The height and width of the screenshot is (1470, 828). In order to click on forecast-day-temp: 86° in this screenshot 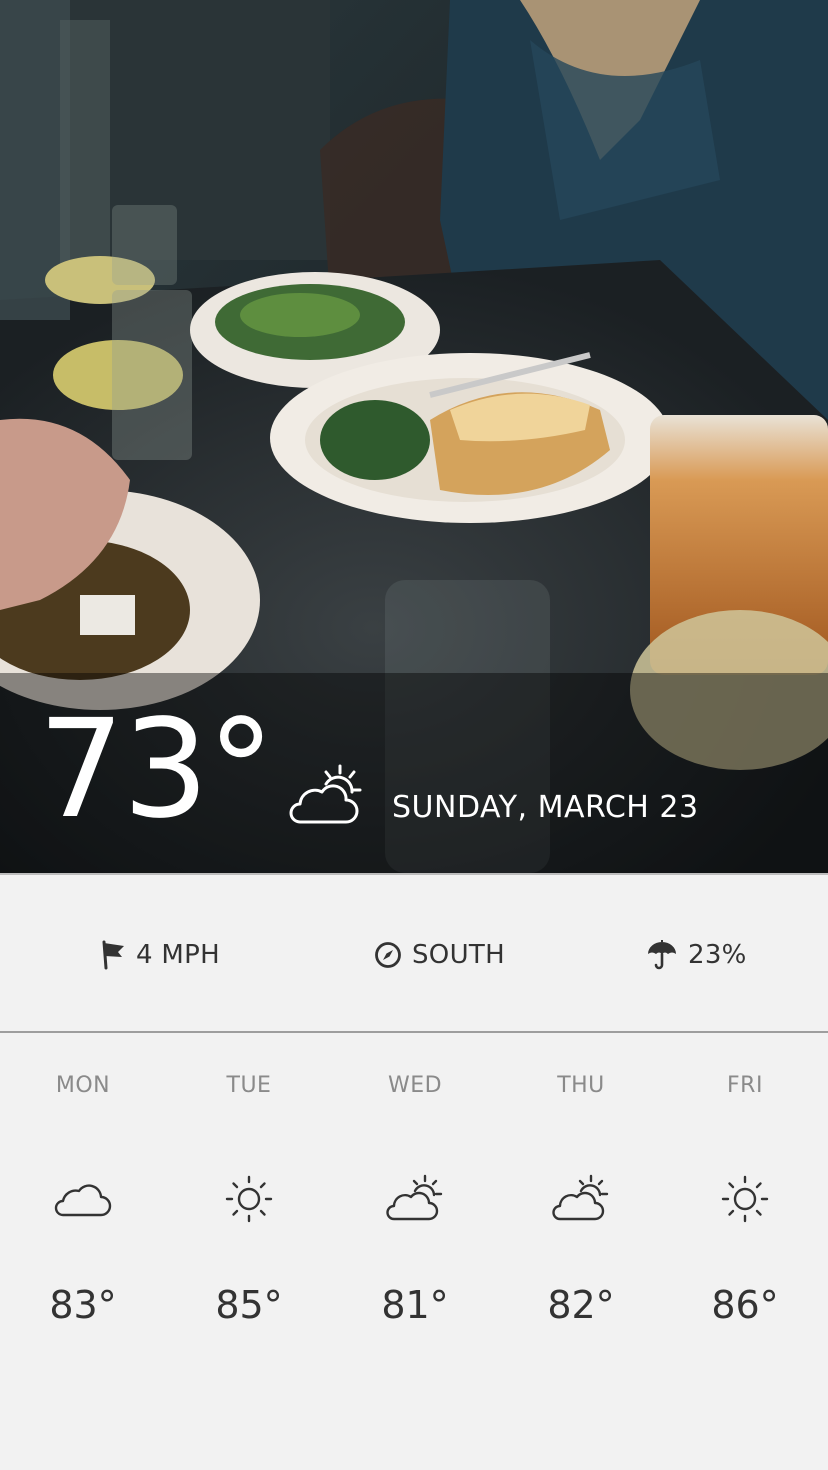, I will do `click(745, 1305)`.